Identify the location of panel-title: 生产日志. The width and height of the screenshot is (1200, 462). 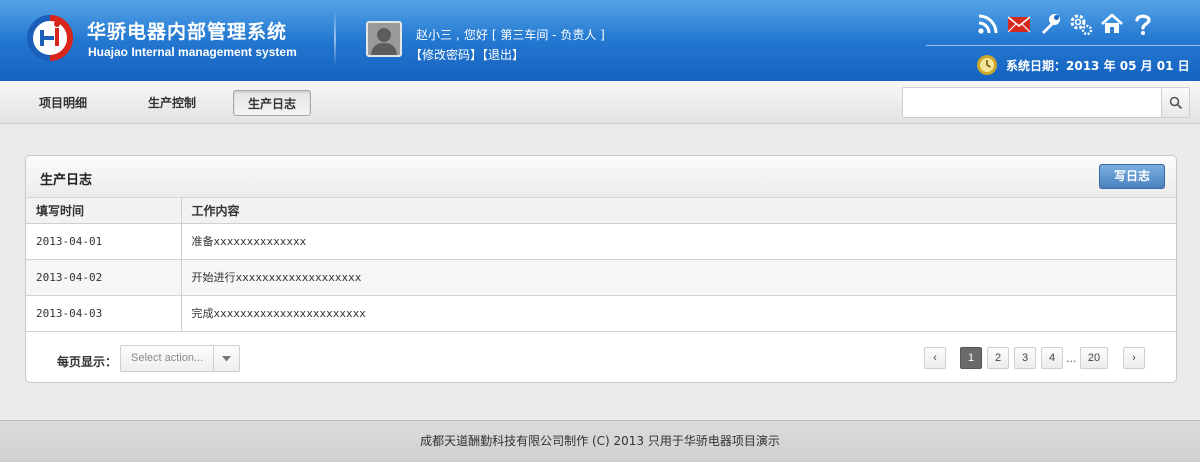
(66, 180).